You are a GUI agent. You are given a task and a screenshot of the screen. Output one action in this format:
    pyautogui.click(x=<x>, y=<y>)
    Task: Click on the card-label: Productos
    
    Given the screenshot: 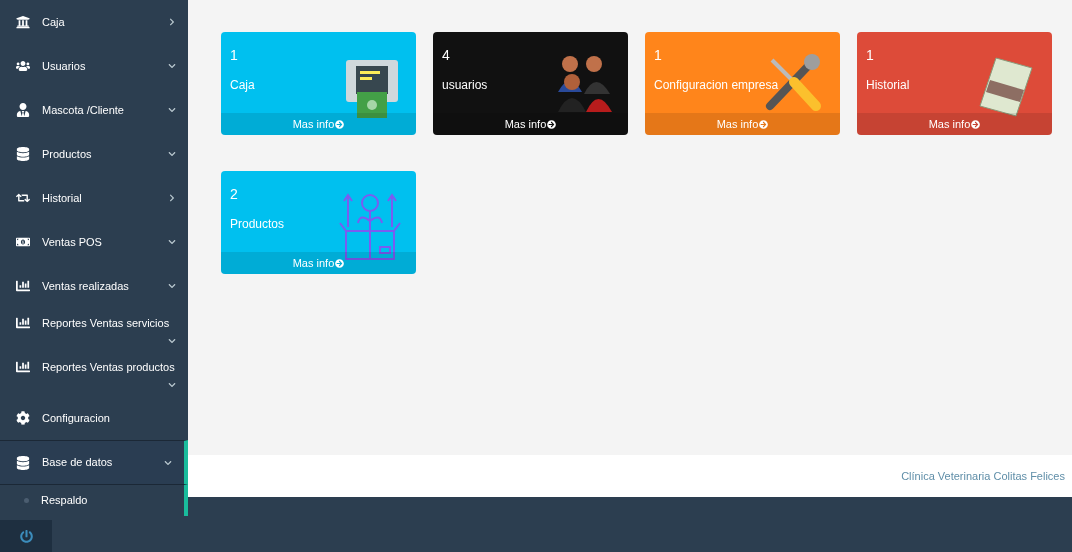 What is the action you would take?
    pyautogui.click(x=258, y=224)
    